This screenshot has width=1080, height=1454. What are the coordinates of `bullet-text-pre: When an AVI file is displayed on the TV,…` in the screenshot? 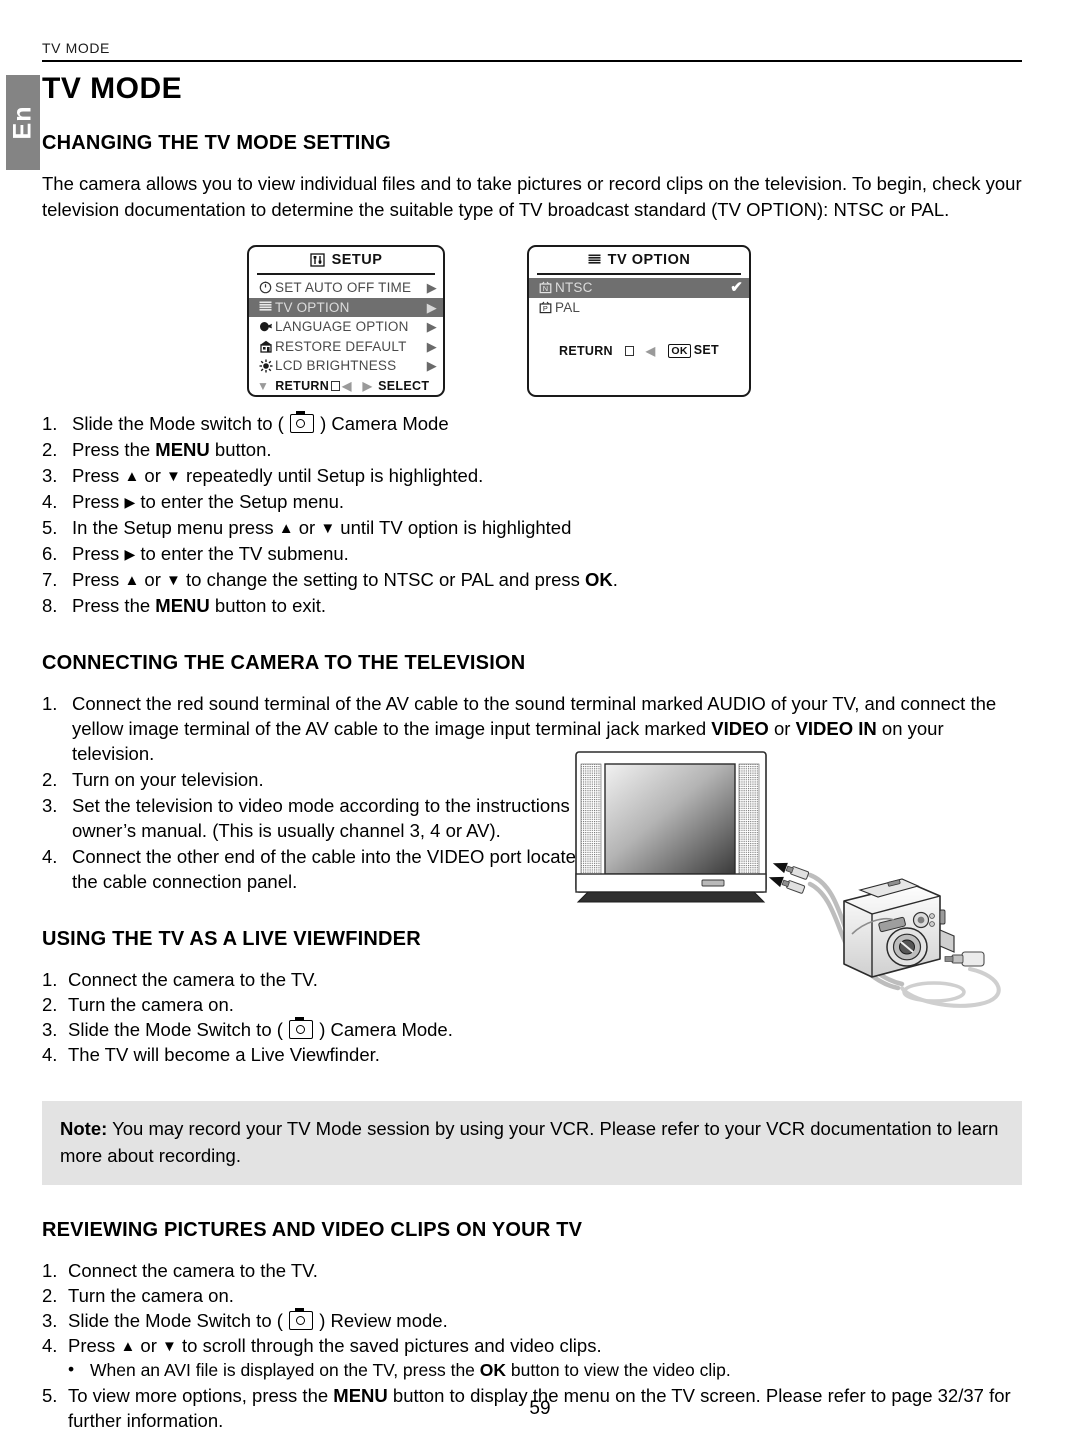 It's located at (285, 1370).